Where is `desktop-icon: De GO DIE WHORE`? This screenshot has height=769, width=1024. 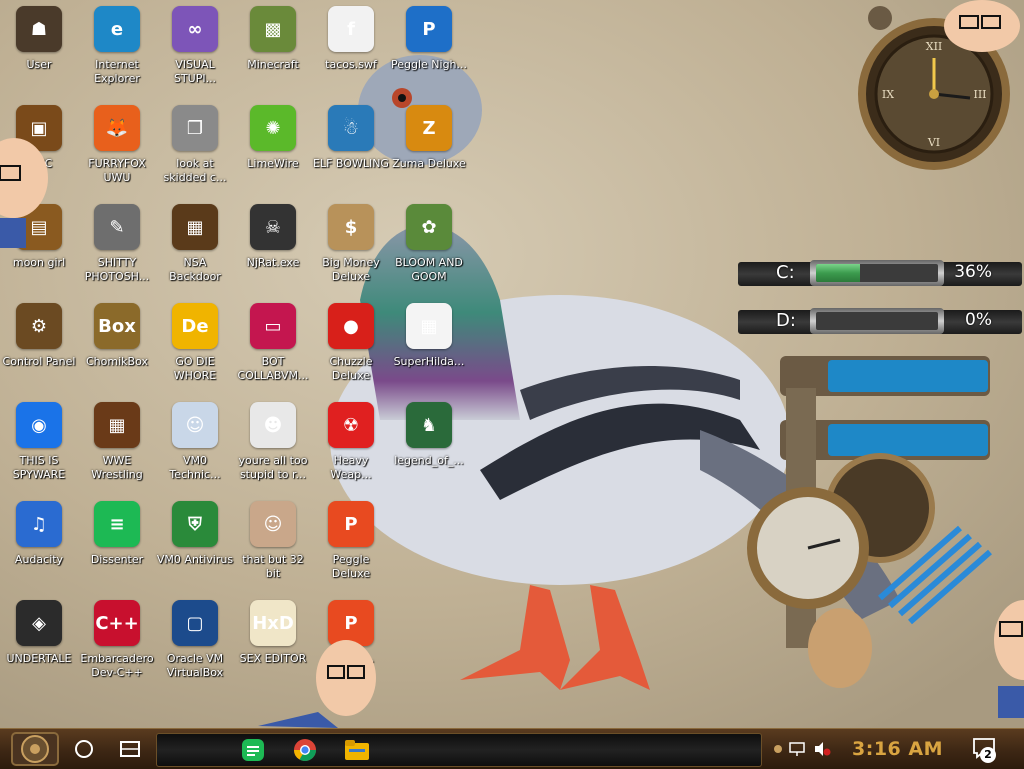 desktop-icon: De GO DIE WHORE is located at coordinates (195, 343).